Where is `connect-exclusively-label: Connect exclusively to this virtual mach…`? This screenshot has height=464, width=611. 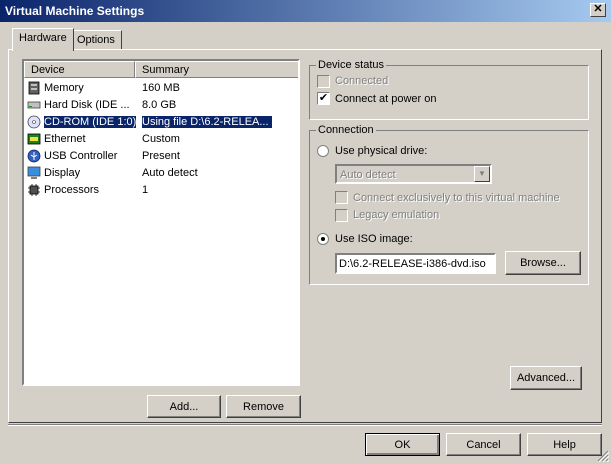
connect-exclusively-label: Connect exclusively to this virtual mach… is located at coordinates (456, 198).